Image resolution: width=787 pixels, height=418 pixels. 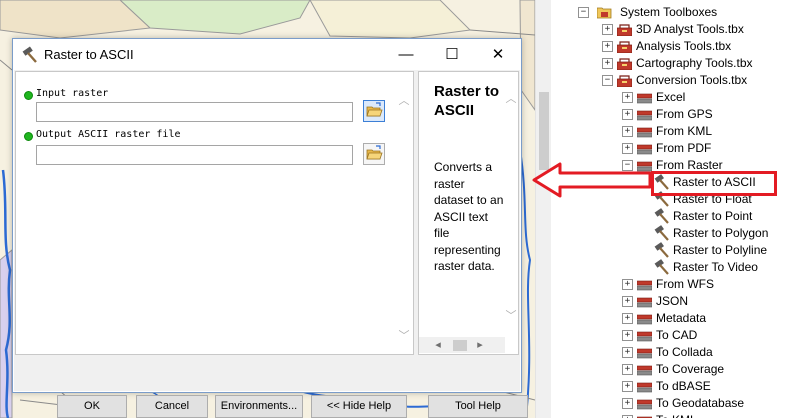 What do you see at coordinates (690, 29) in the screenshot?
I see `tree-item-label: 3D Analyst Tools.tbx` at bounding box center [690, 29].